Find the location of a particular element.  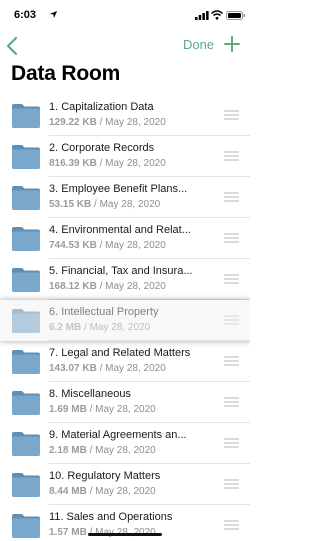

navigation-bar: Done is located at coordinates (125, 45).